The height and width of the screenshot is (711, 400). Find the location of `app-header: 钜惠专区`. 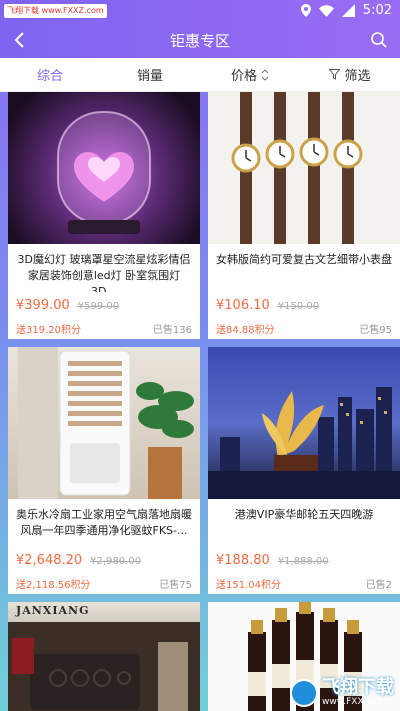

app-header: 钜惠专区 is located at coordinates (200, 40).